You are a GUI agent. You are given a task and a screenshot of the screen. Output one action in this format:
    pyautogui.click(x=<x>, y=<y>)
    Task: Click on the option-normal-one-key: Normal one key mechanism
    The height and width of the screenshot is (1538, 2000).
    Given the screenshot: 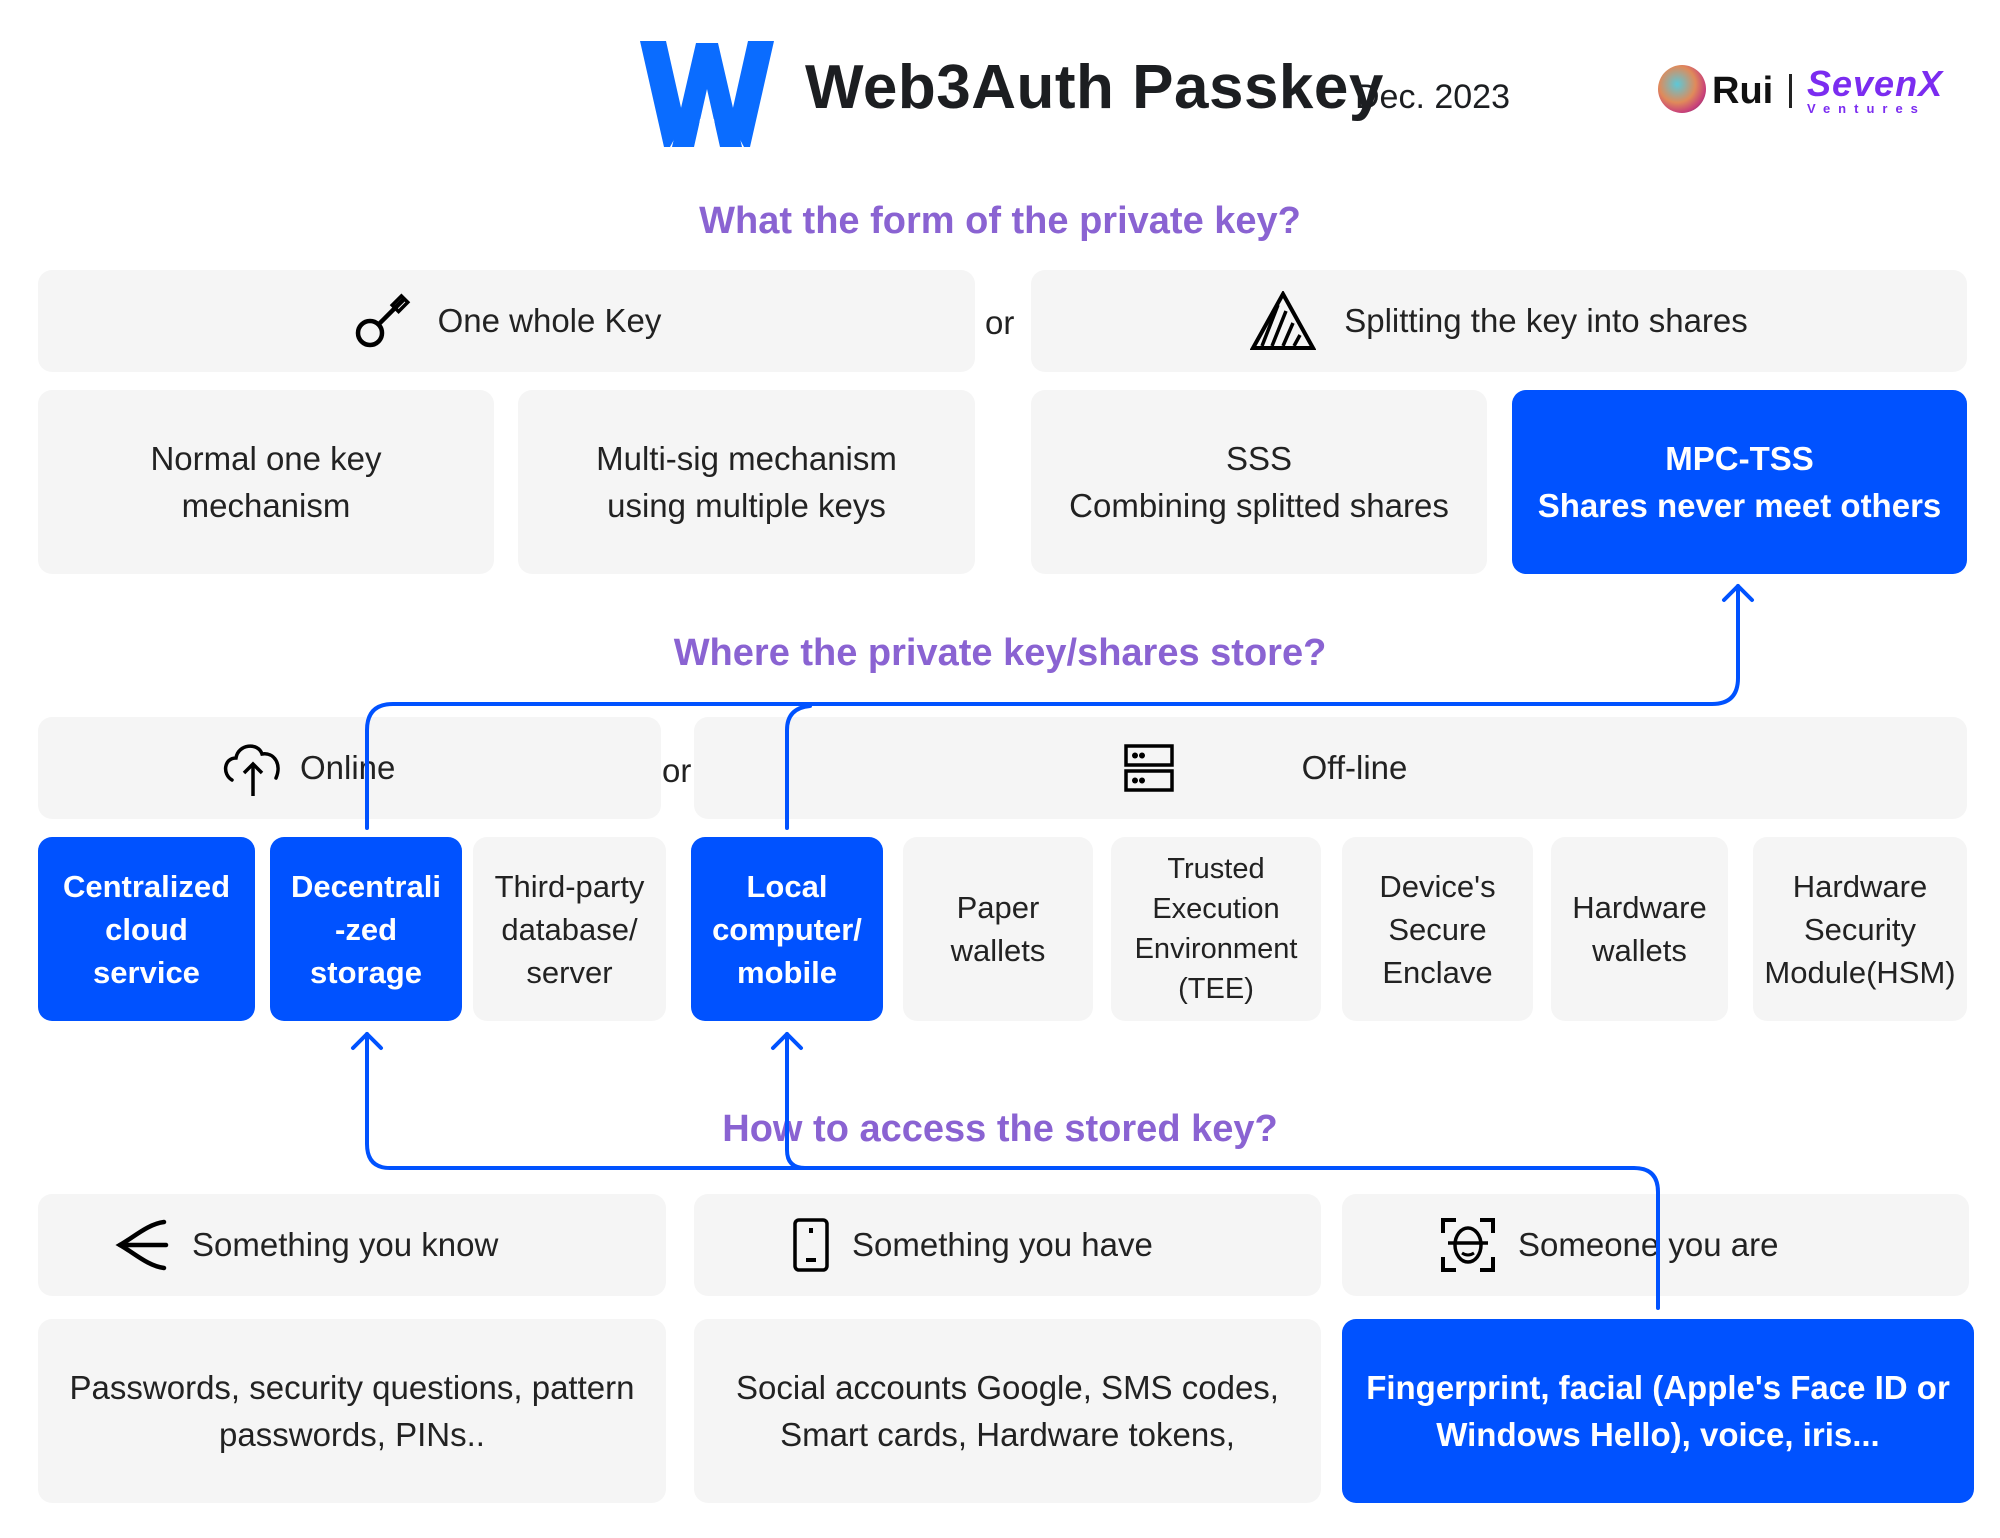 What is the action you would take?
    pyautogui.click(x=266, y=482)
    